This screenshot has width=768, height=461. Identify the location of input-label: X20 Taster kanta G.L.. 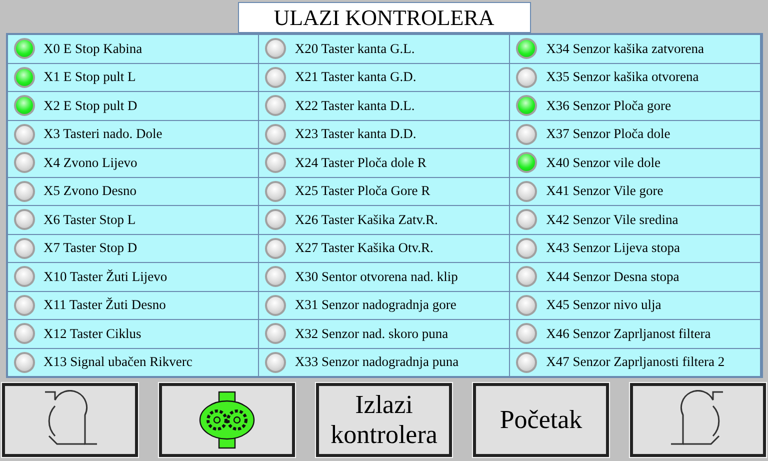
(354, 49).